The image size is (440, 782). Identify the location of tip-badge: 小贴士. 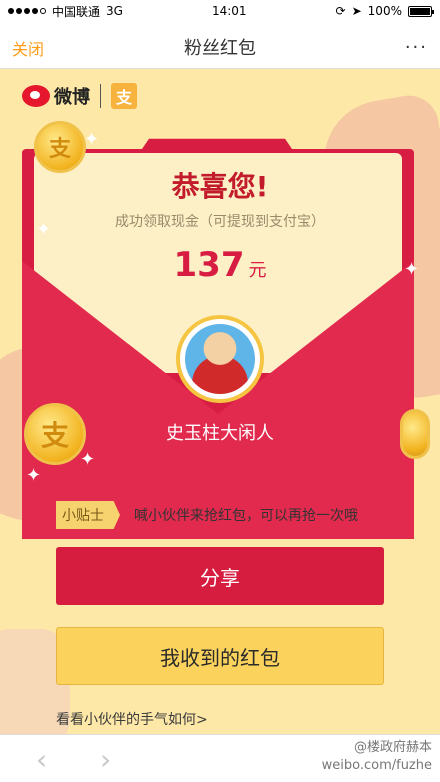
(88, 515).